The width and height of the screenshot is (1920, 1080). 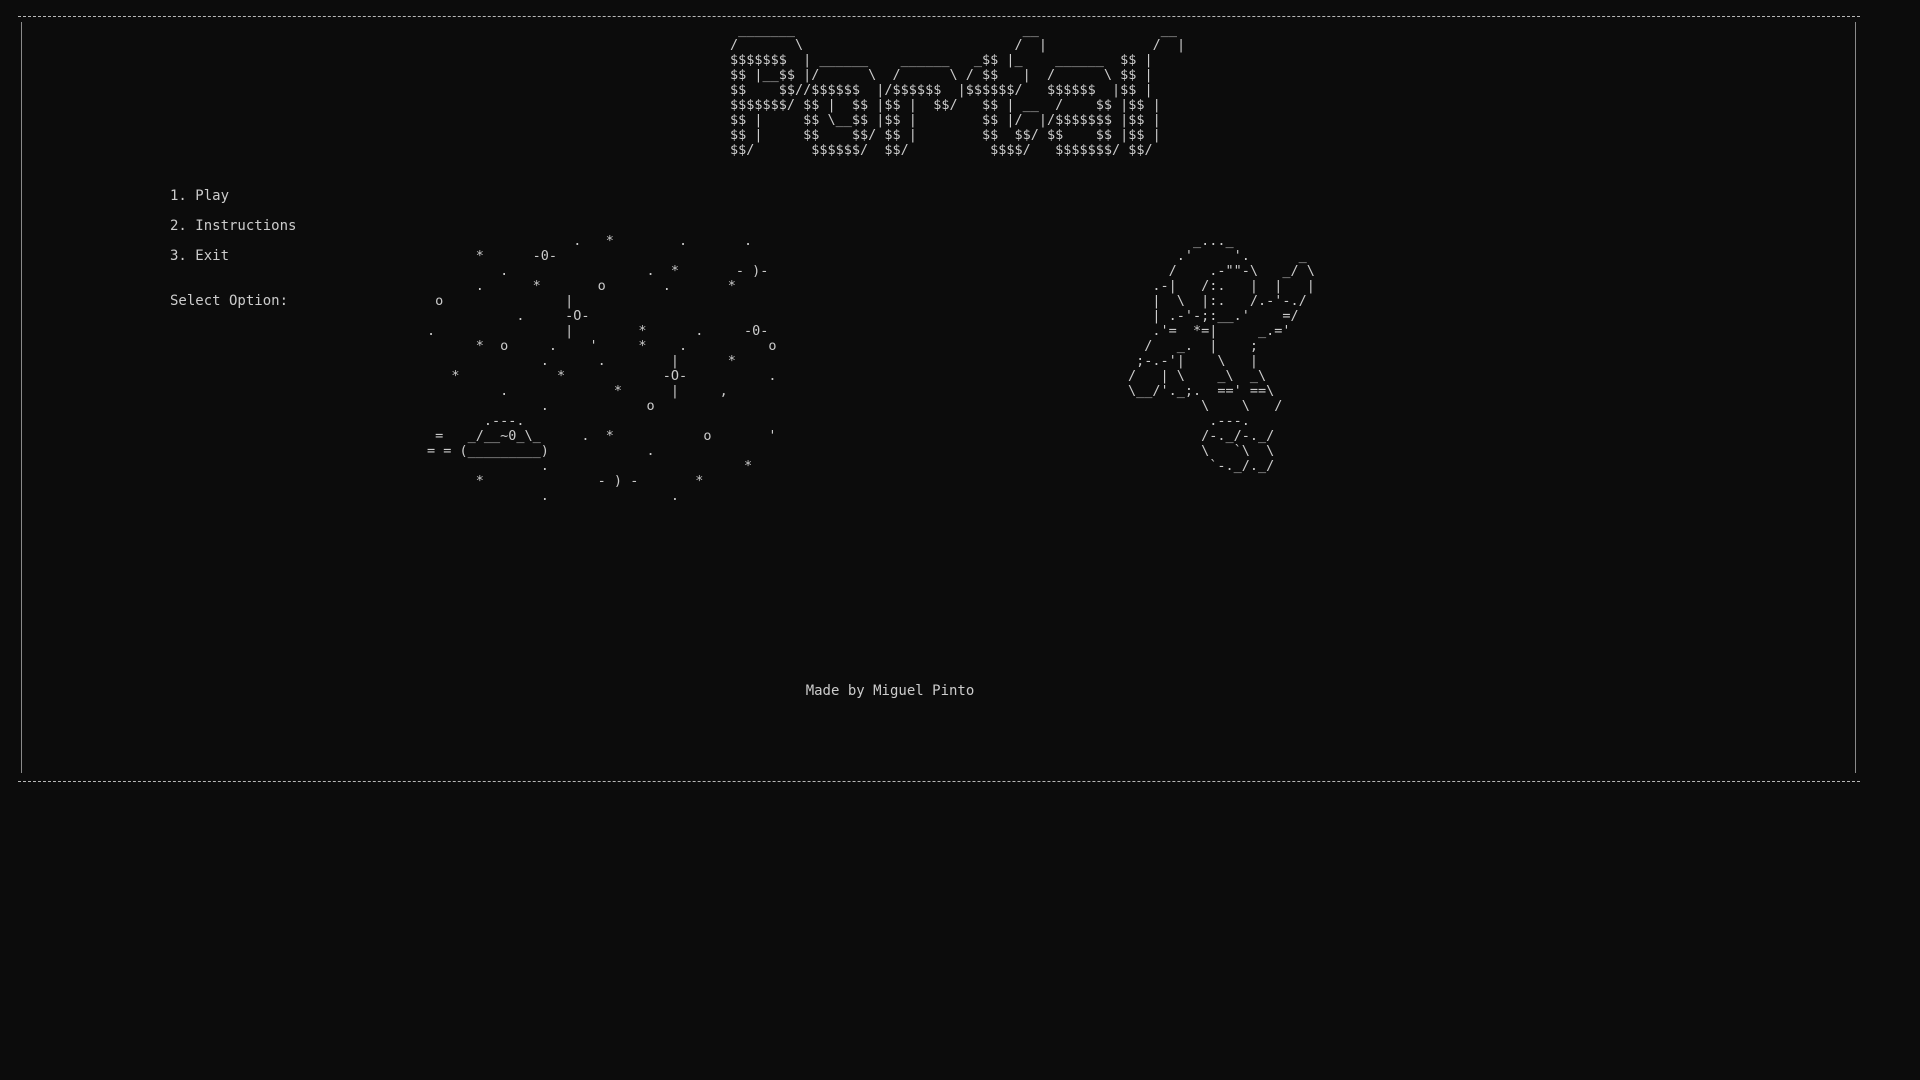 I want to click on top-border, so click(x=939, y=16).